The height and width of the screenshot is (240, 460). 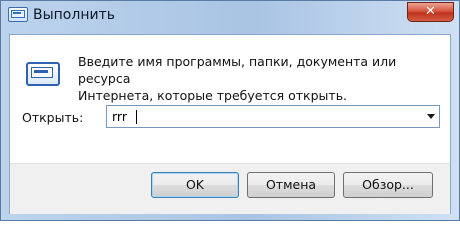 I want to click on run-program-icon, so click(x=43, y=74).